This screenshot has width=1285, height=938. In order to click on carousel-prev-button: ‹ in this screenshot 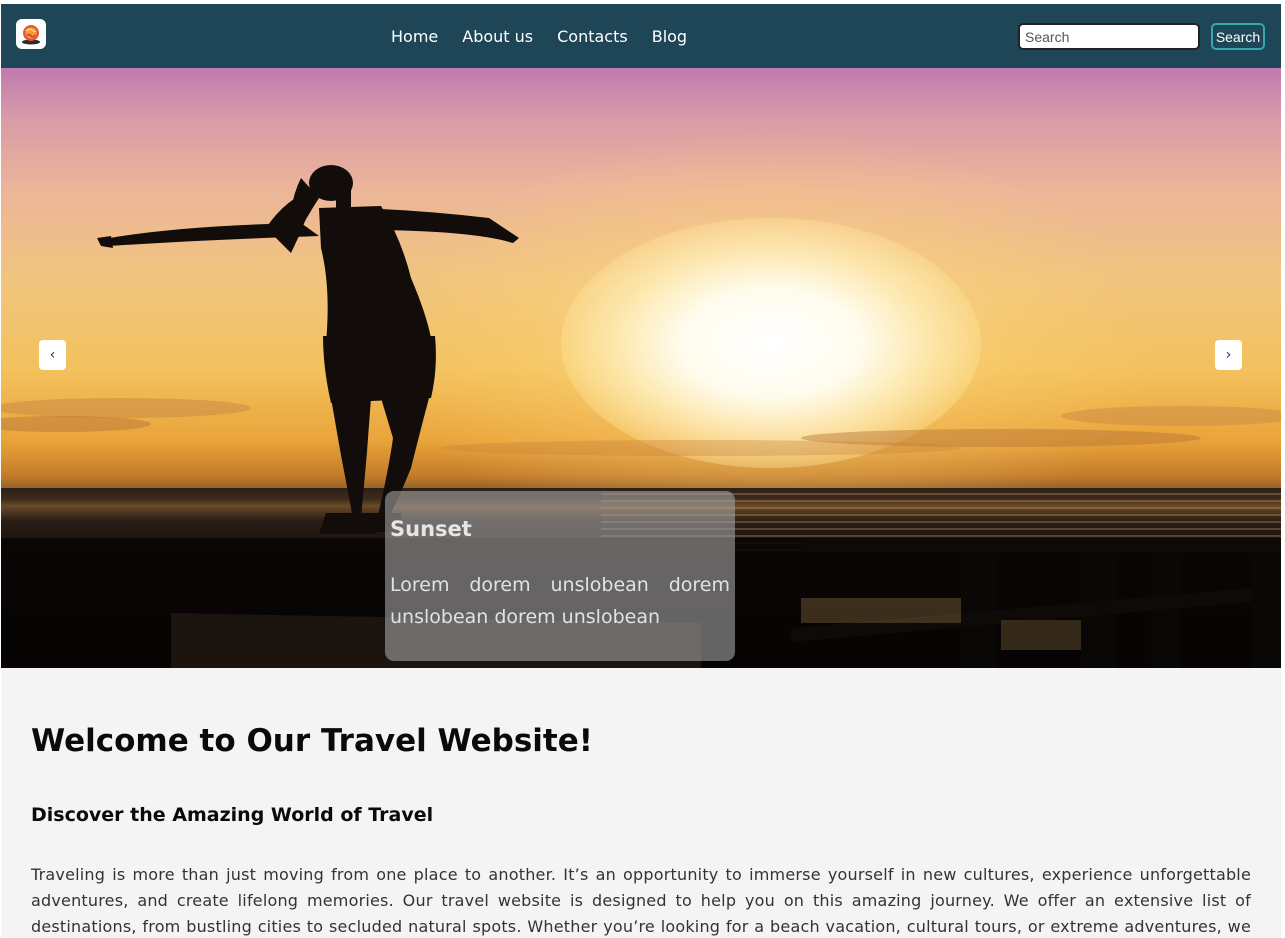, I will do `click(52, 355)`.